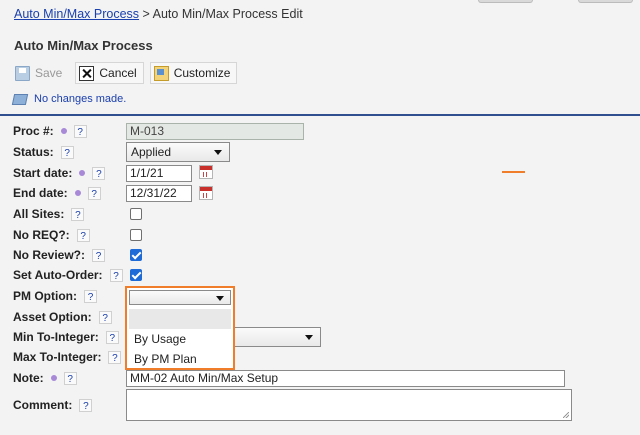 The width and height of the screenshot is (640, 435). I want to click on breadcrumb-current: Auto Min/Max Process Edit, so click(227, 14).